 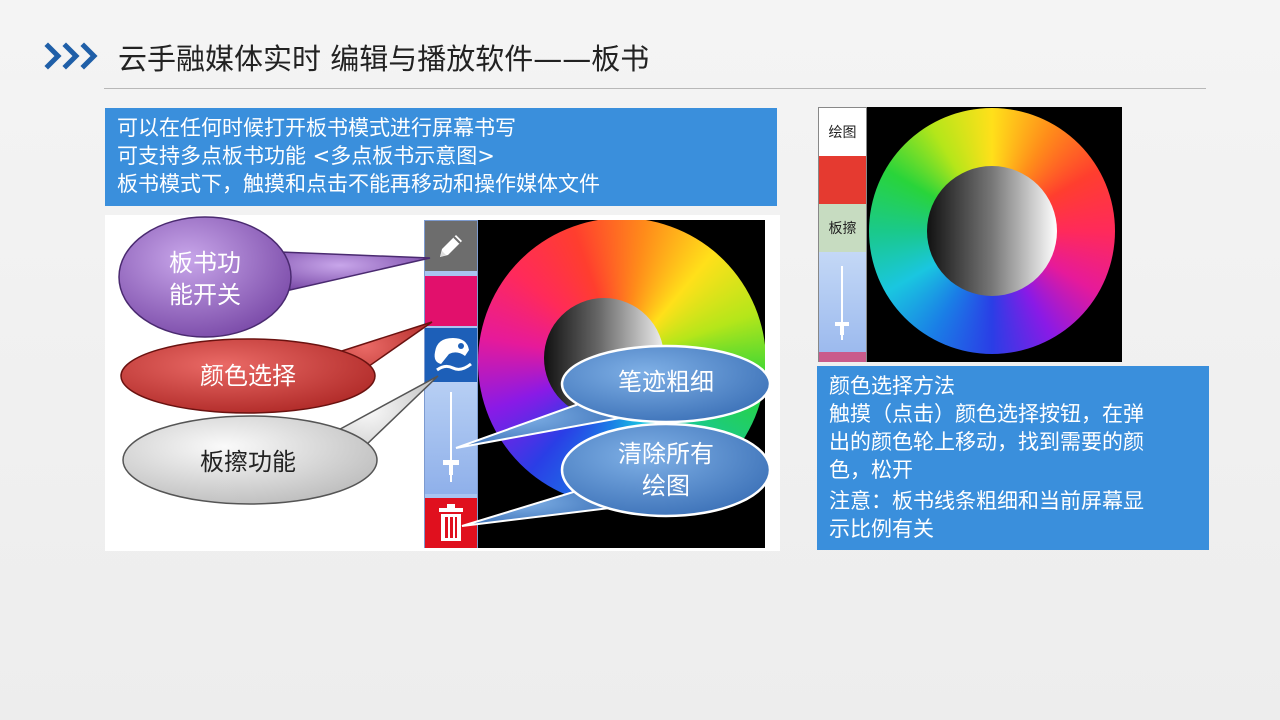 What do you see at coordinates (871, 470) in the screenshot?
I see `help-line: 色，松开` at bounding box center [871, 470].